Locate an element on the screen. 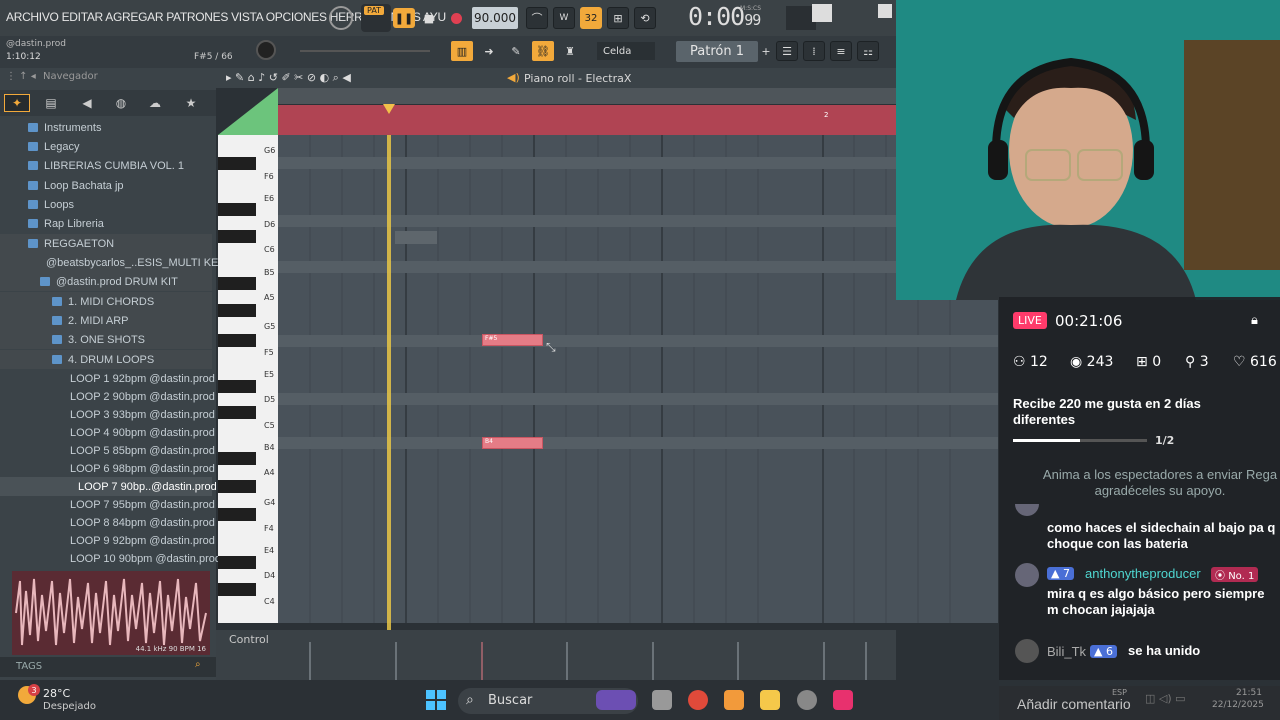  master-pitch-slider is located at coordinates (365, 51).